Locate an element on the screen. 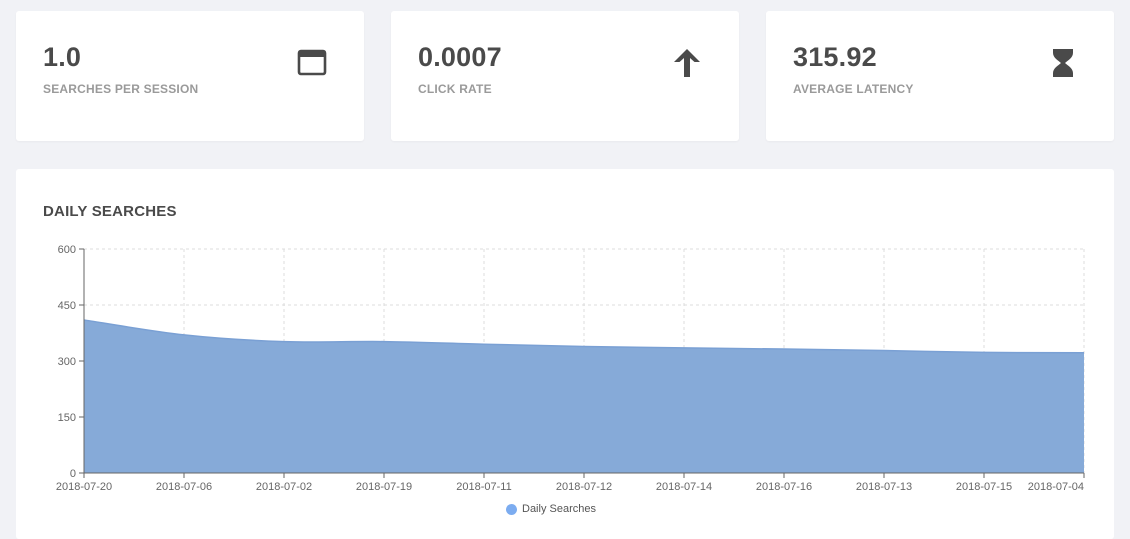  window-icon is located at coordinates (312, 62).